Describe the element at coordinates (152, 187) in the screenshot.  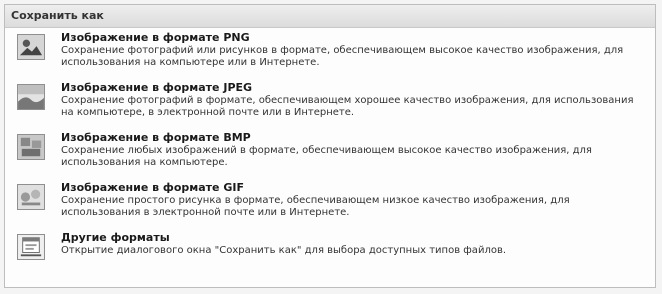
I see `item-title: Изображение в формате GIF` at that location.